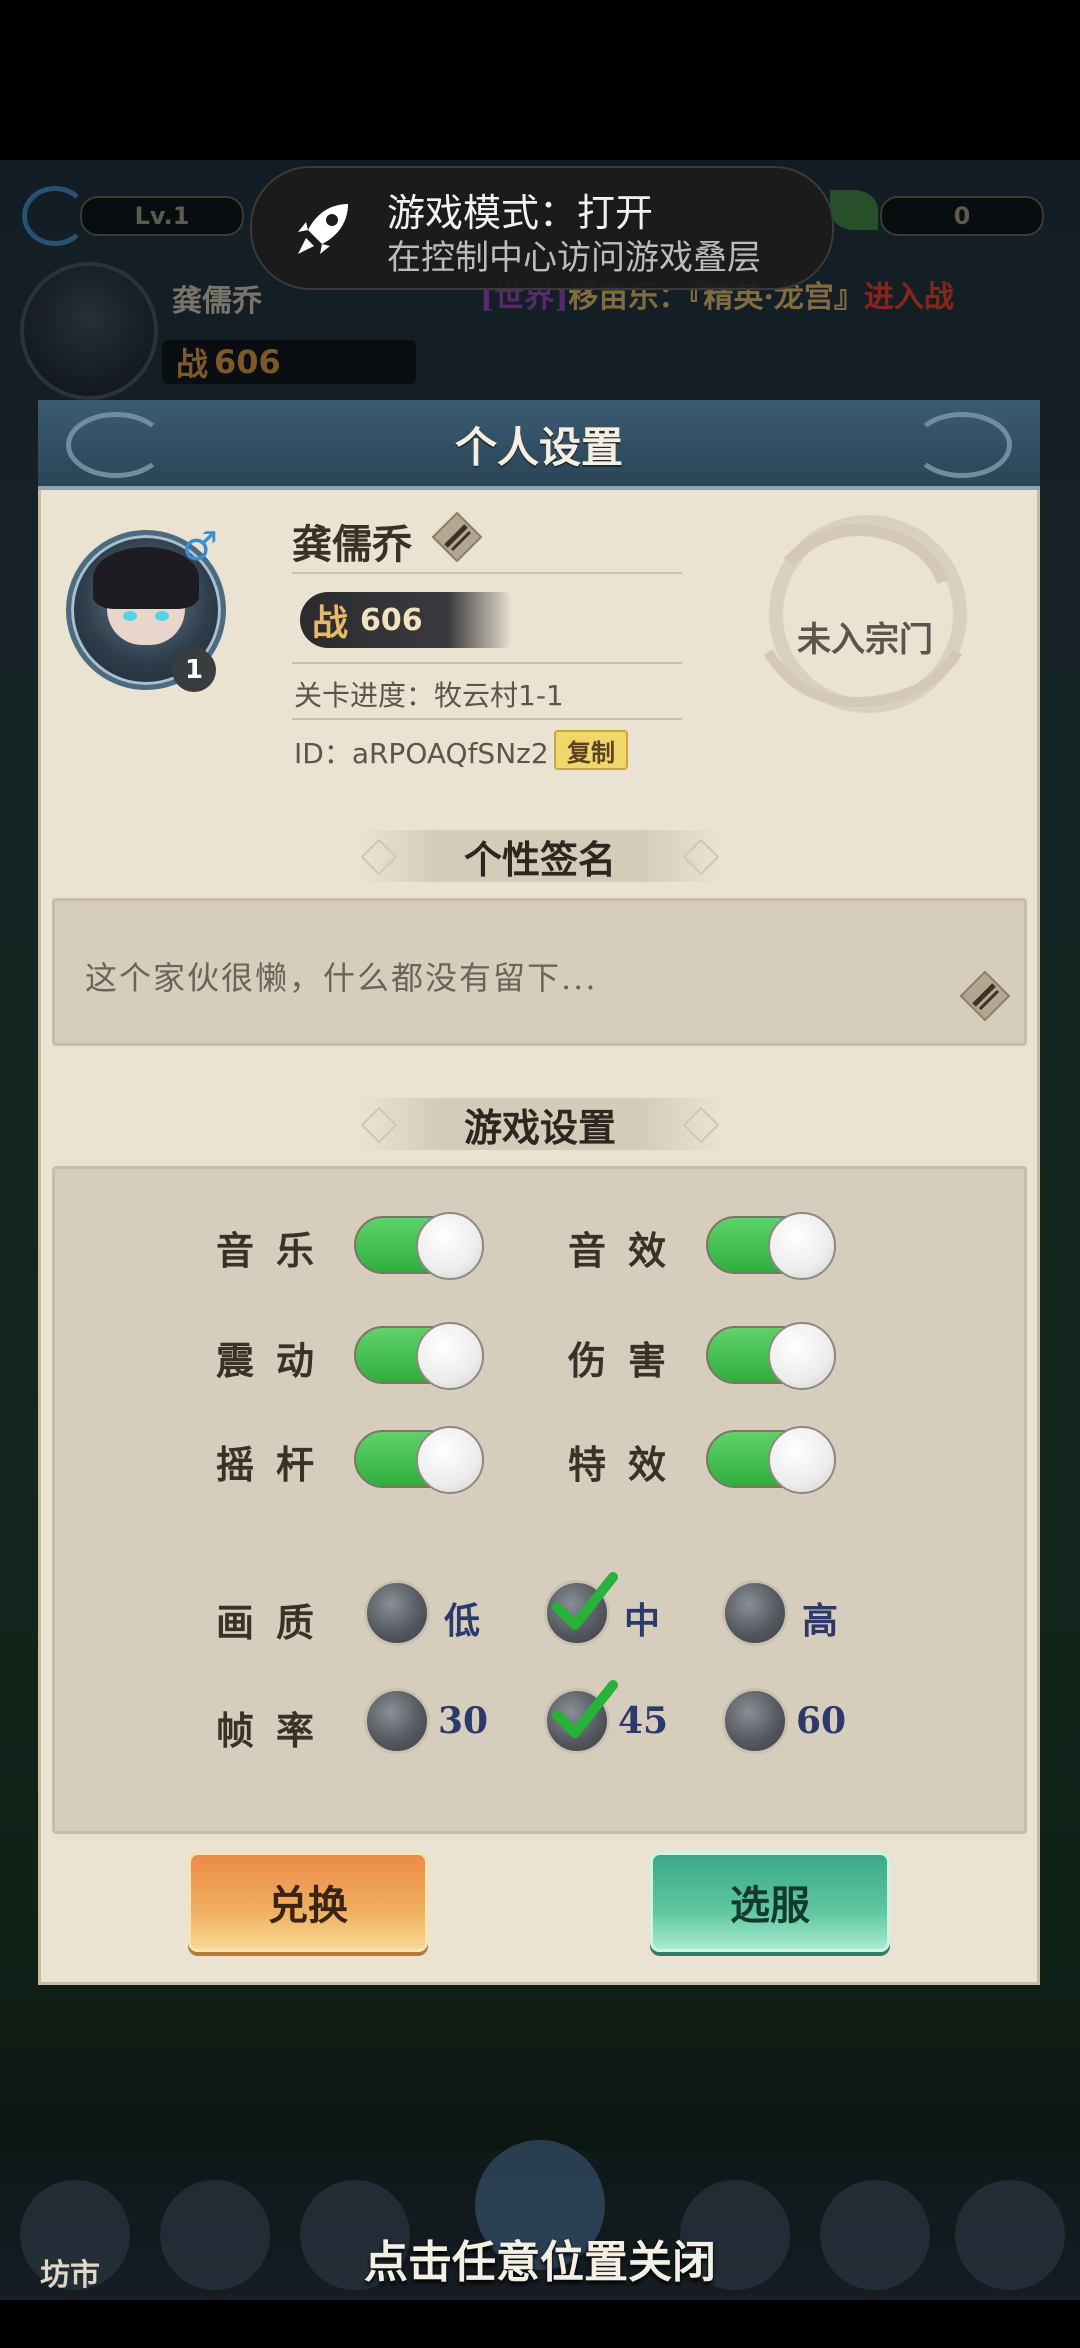 The image size is (1080, 2348). I want to click on game-settings-title-text: 游戏设置, so click(539, 1127).